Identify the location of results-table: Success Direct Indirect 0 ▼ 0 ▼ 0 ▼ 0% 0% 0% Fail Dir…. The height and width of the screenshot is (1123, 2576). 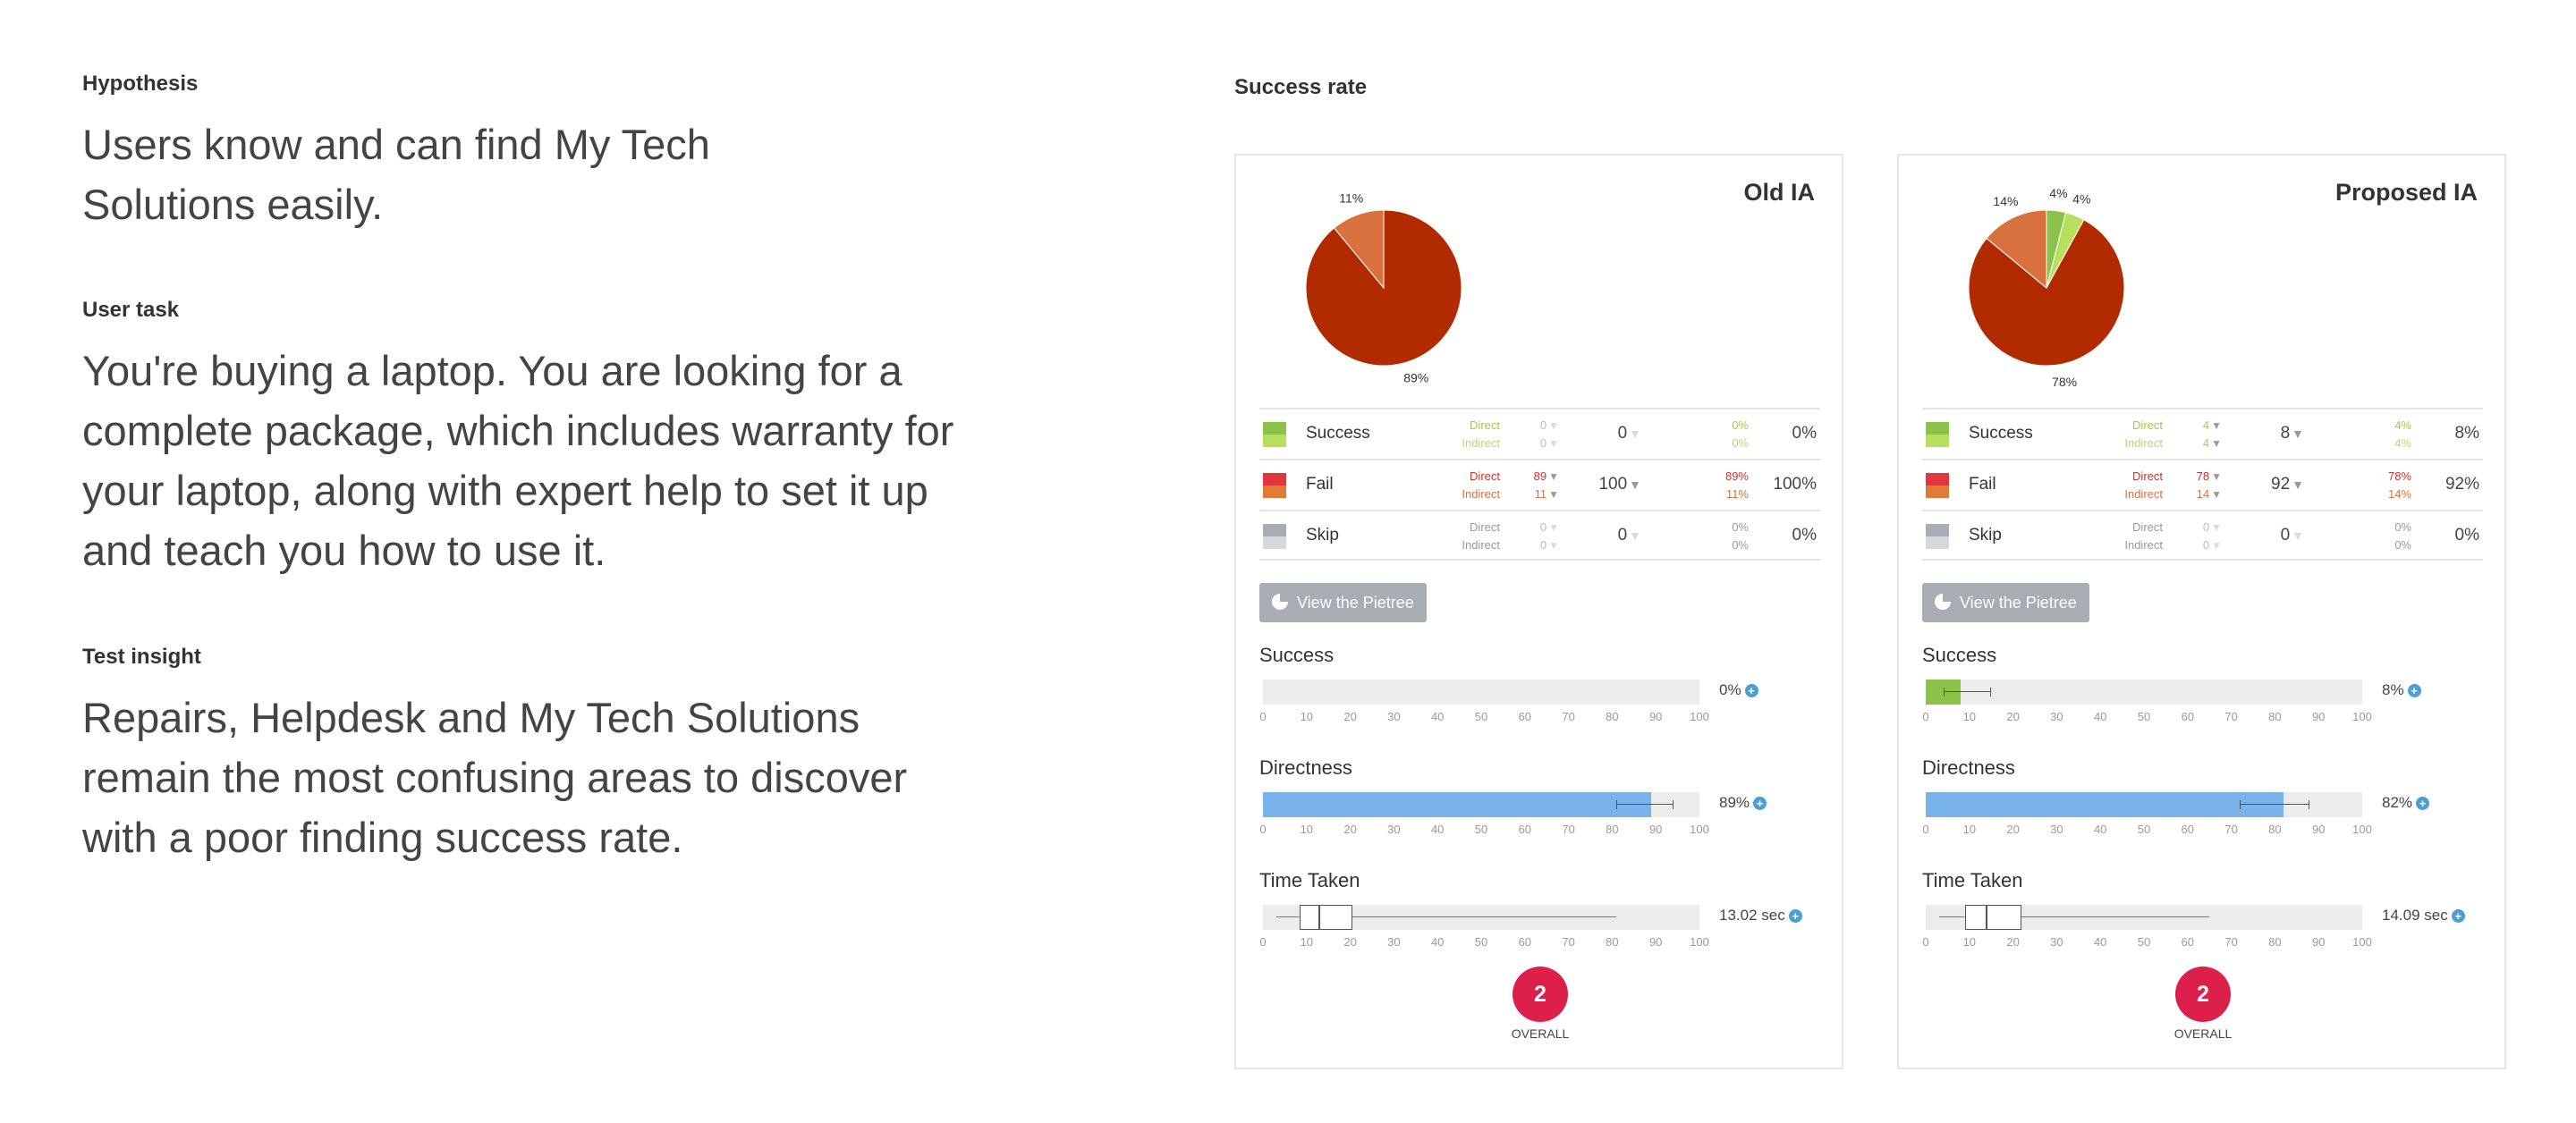
(1539, 484).